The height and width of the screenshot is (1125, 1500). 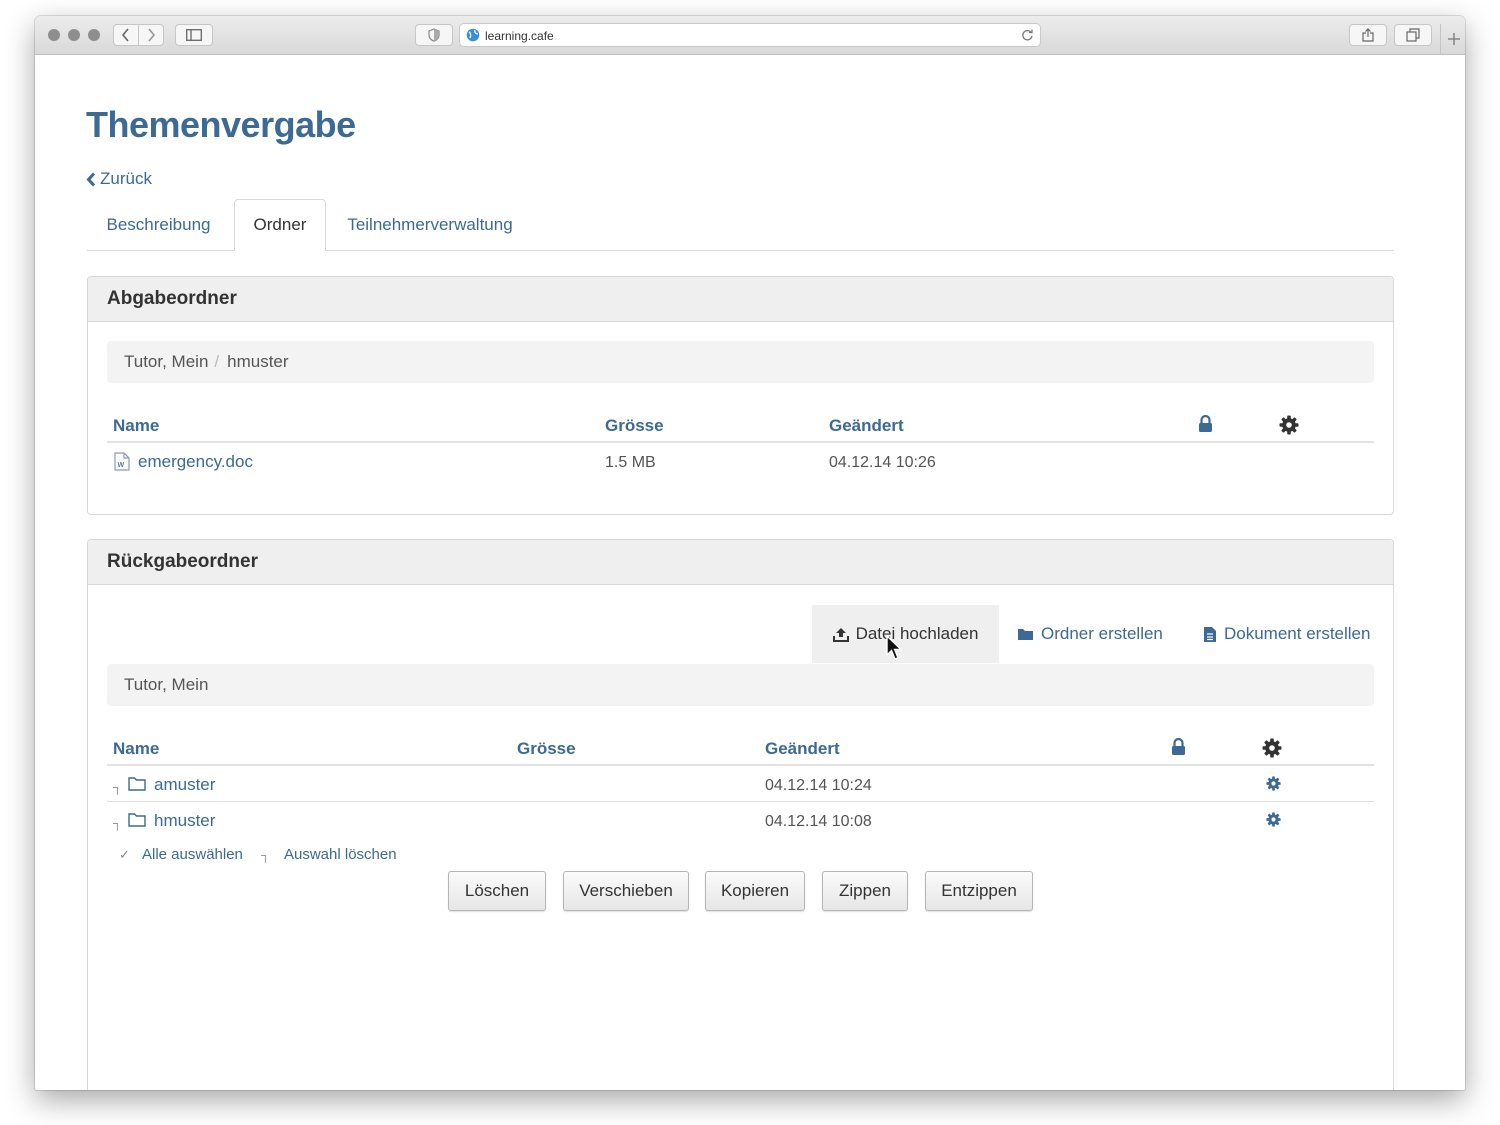 What do you see at coordinates (740, 225) in the screenshot?
I see `tab-bar: Beschreibung Ordner Teilnehmerverwaltung` at bounding box center [740, 225].